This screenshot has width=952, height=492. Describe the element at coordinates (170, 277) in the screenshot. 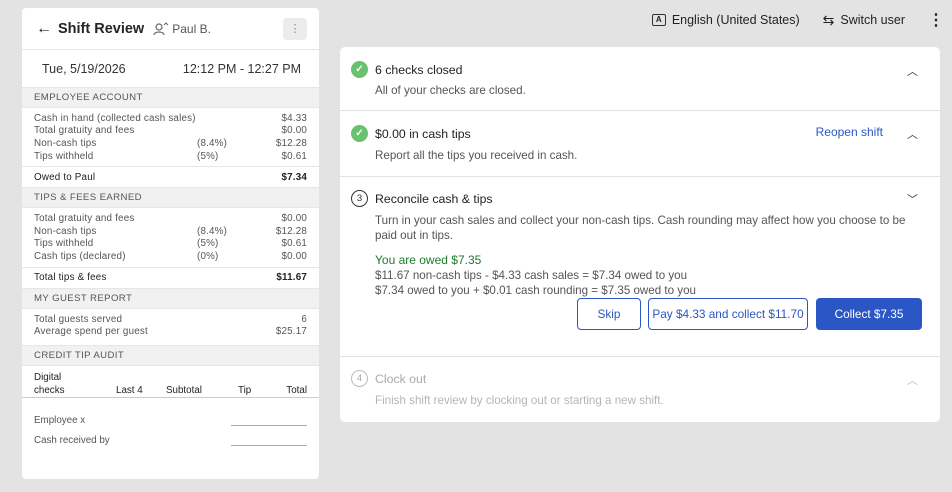

I see `tips-total-row: Total tips & fees $11.67` at that location.